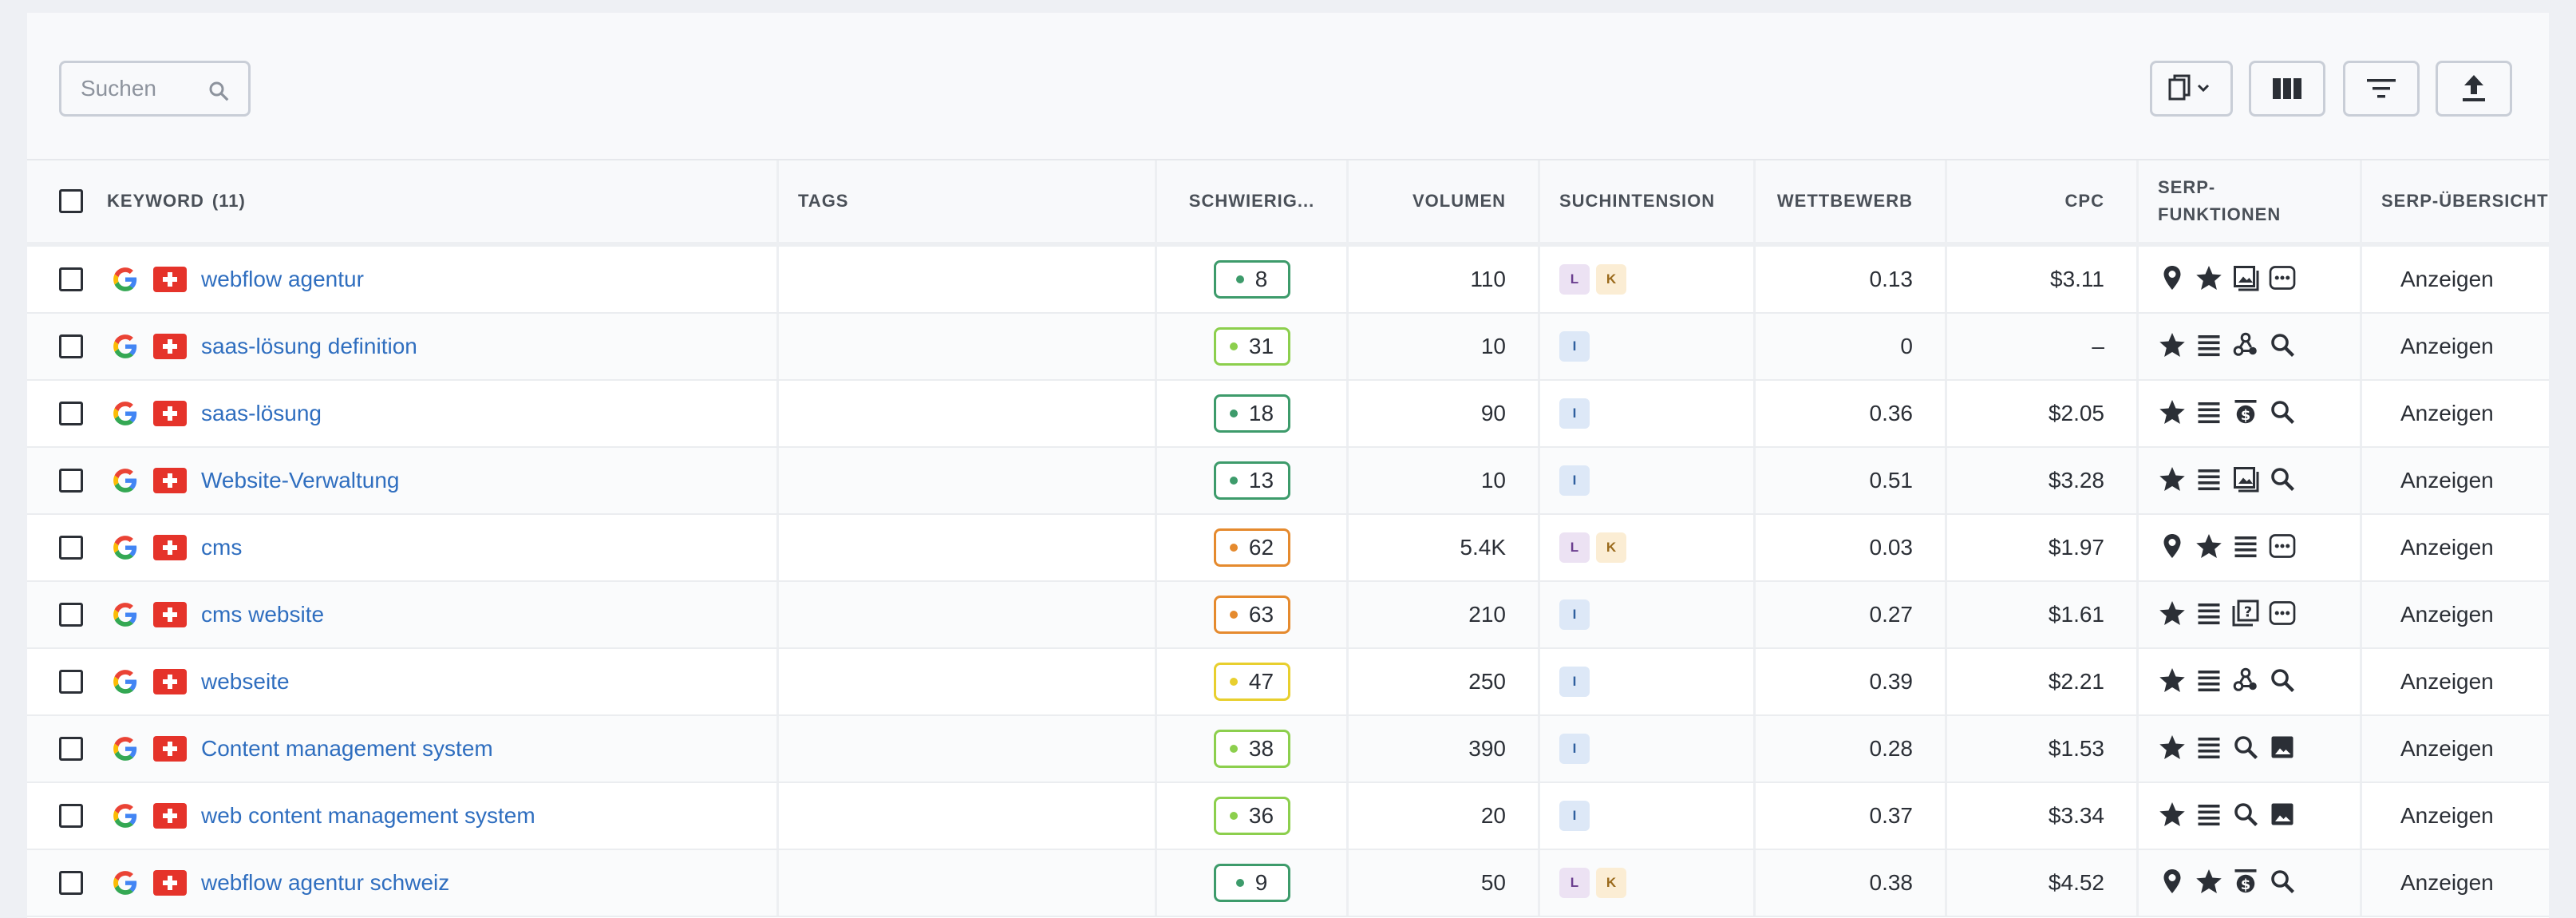  What do you see at coordinates (1444, 883) in the screenshot?
I see `volume-cell: 50` at bounding box center [1444, 883].